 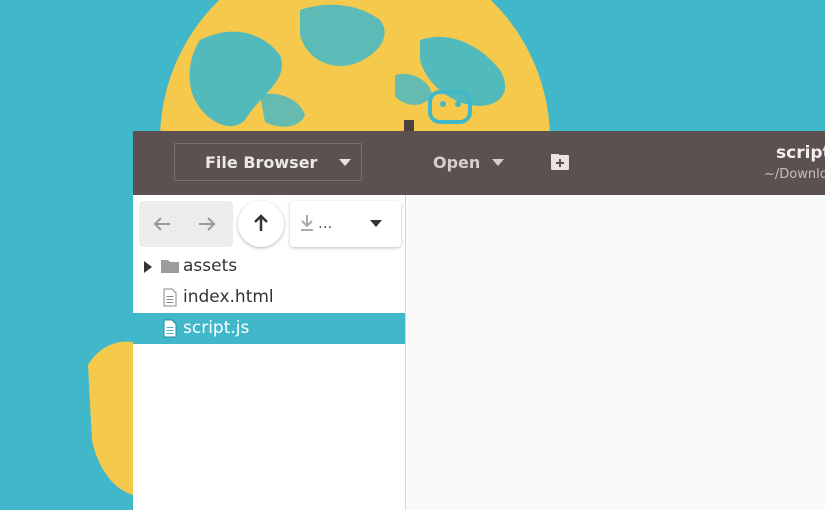 I want to click on folder-icon, so click(x=170, y=266).